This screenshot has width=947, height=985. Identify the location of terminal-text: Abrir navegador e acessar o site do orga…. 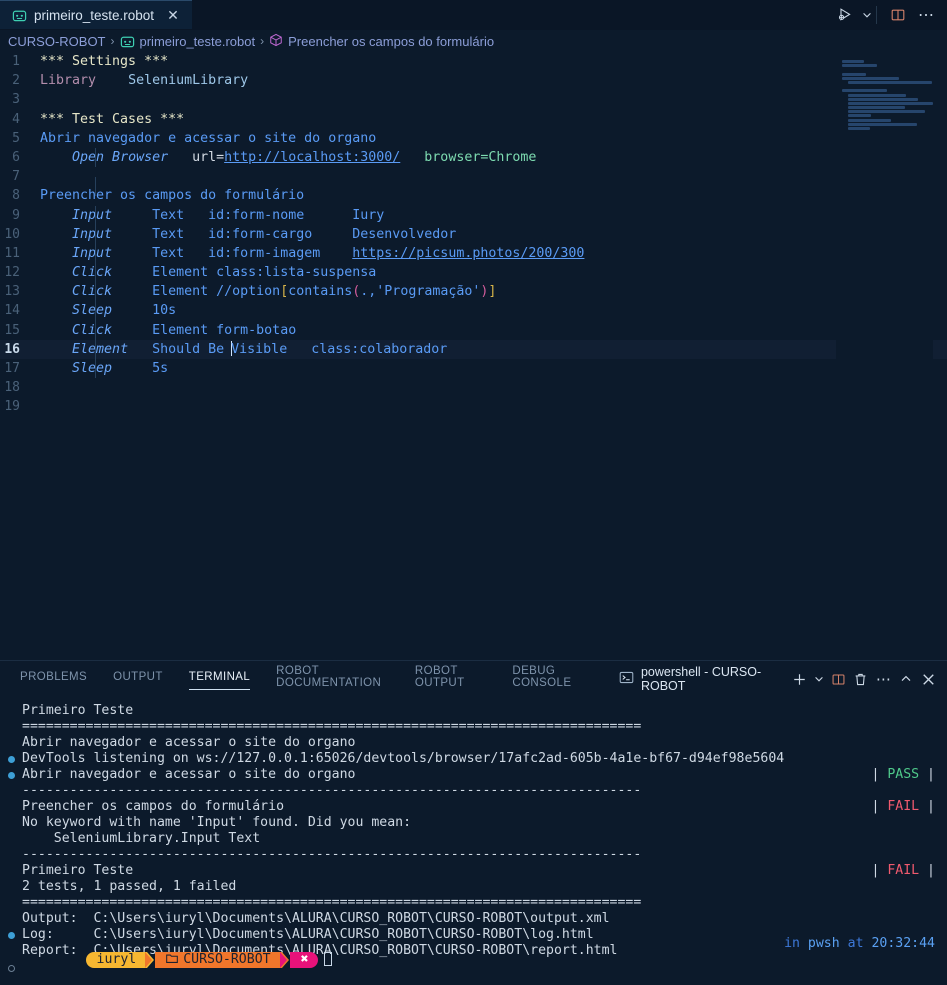
(189, 774).